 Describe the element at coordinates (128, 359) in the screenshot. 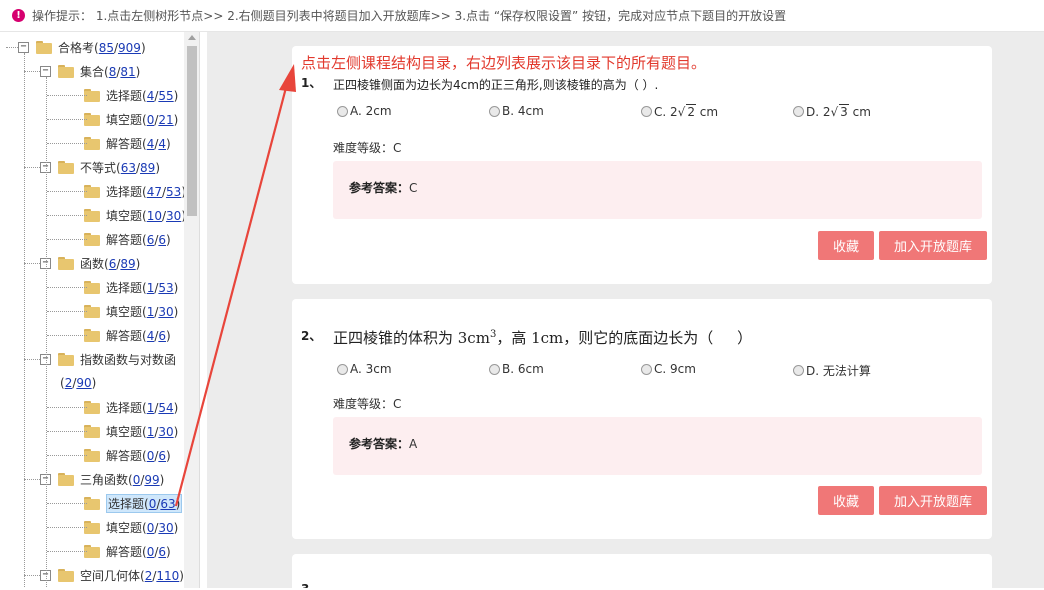

I see `tree-node-label: 指数函数与对数函` at that location.